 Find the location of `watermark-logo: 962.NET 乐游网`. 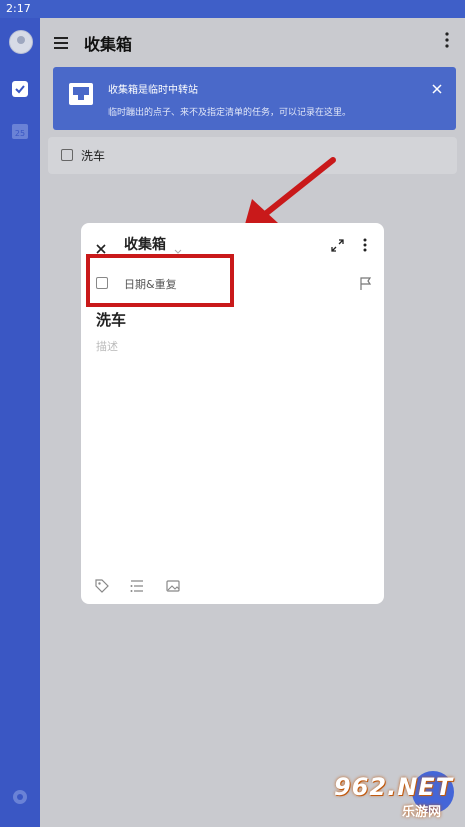

watermark-logo: 962.NET 乐游网 is located at coordinates (395, 799).